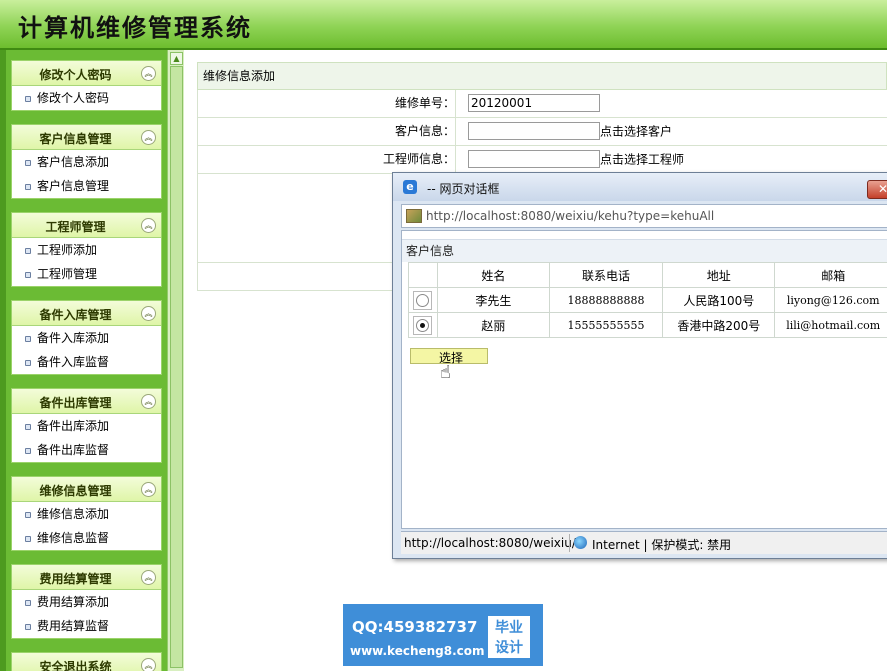 This screenshot has width=887, height=671. I want to click on row-engineer: 工程师信息： 点击选择工程师, so click(542, 160).